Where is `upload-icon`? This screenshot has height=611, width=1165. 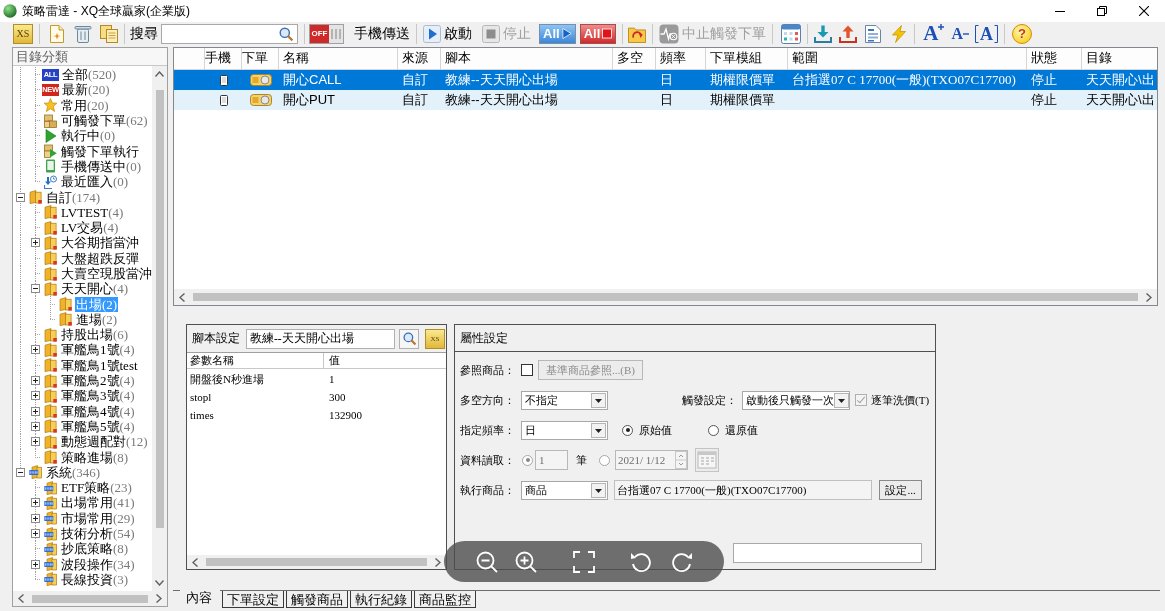 upload-icon is located at coordinates (848, 33).